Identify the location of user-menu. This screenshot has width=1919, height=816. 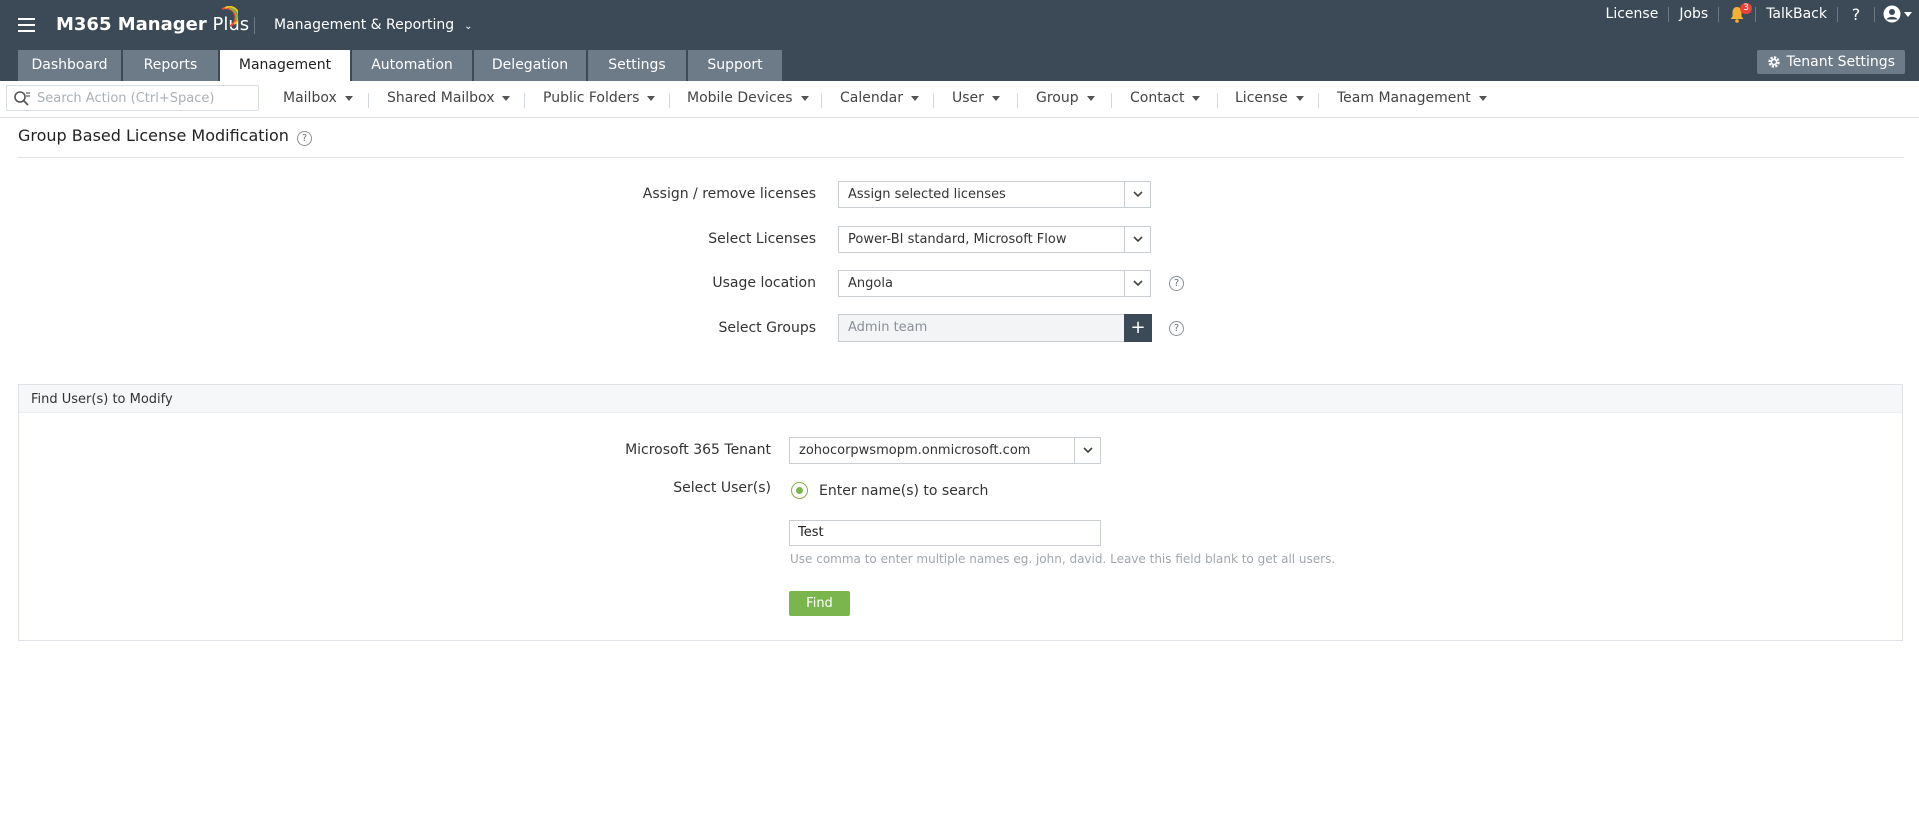
(1897, 14).